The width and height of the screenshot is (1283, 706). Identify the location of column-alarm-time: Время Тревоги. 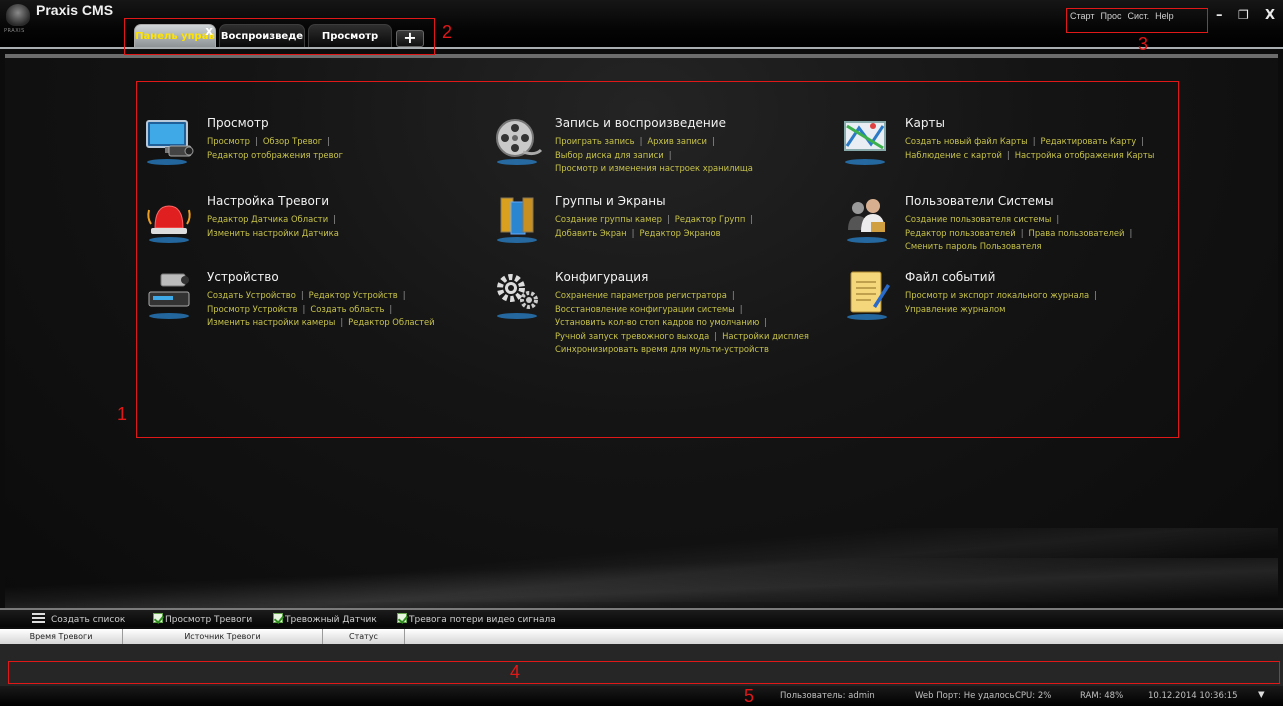
(61, 636).